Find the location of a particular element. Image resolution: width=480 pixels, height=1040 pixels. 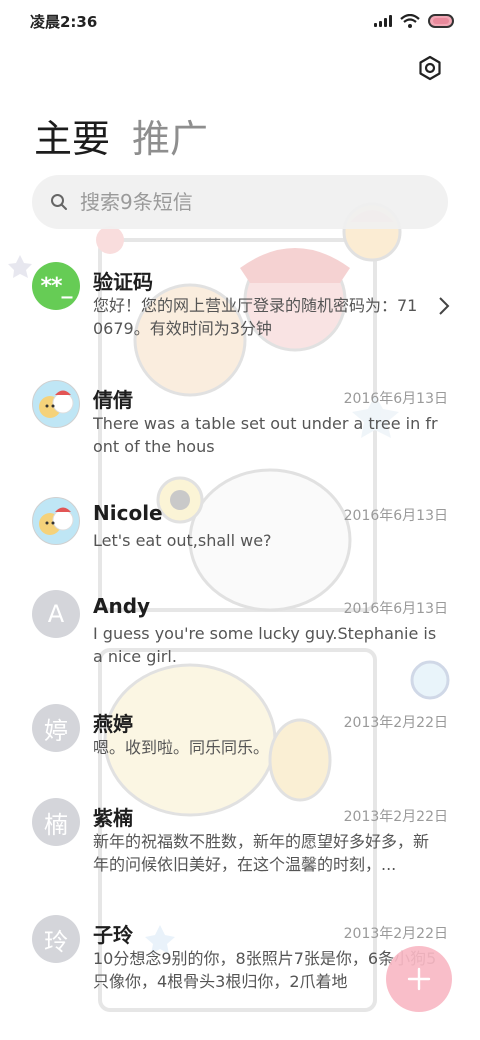

contact-name: 子玲 is located at coordinates (113, 935).